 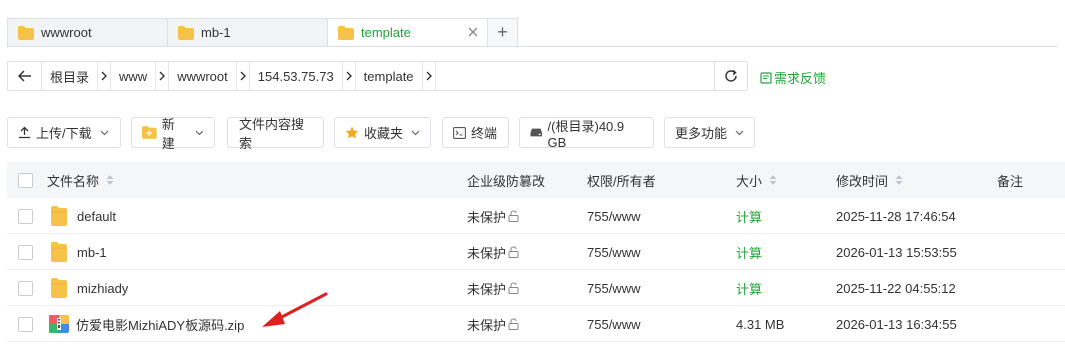 I want to click on select-all-checkbox, so click(x=25, y=180).